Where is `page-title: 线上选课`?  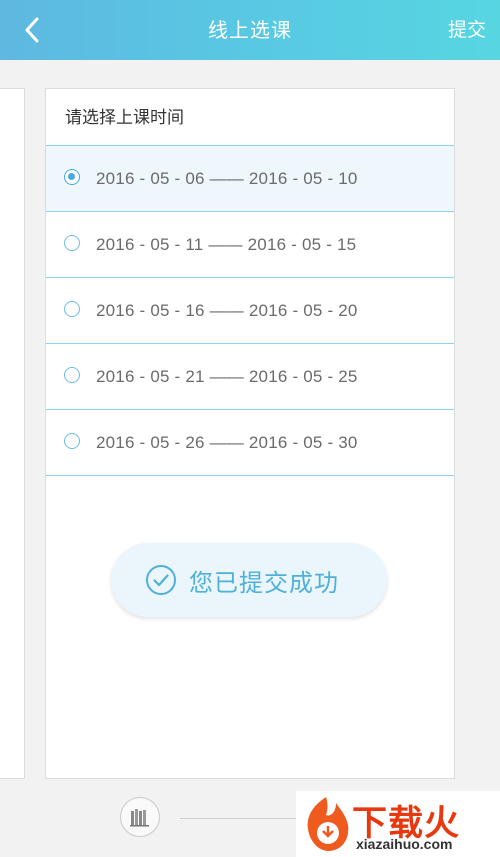 page-title: 线上选课 is located at coordinates (250, 30).